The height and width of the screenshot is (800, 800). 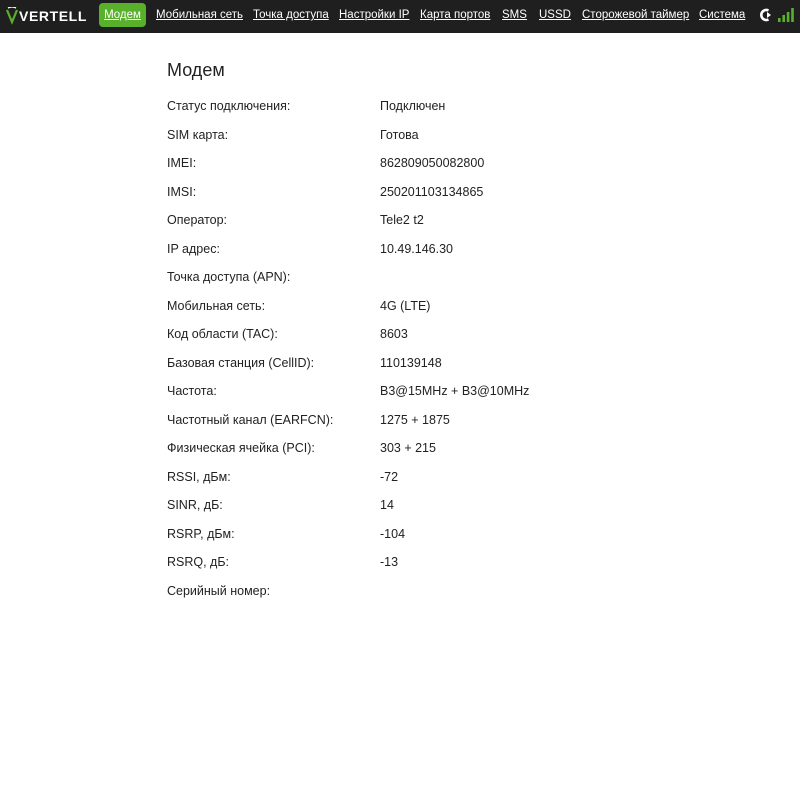 I want to click on row-value: 8603, so click(x=394, y=334).